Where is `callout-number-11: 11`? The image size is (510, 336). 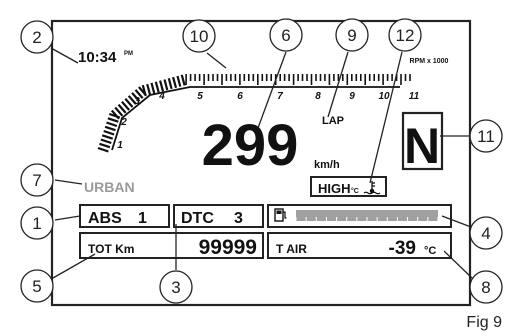
callout-number-11: 11 is located at coordinates (486, 136).